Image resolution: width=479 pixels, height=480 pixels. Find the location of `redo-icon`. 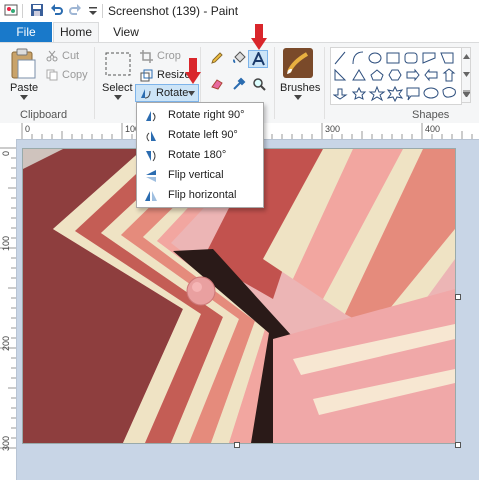

redo-icon is located at coordinates (75, 10).